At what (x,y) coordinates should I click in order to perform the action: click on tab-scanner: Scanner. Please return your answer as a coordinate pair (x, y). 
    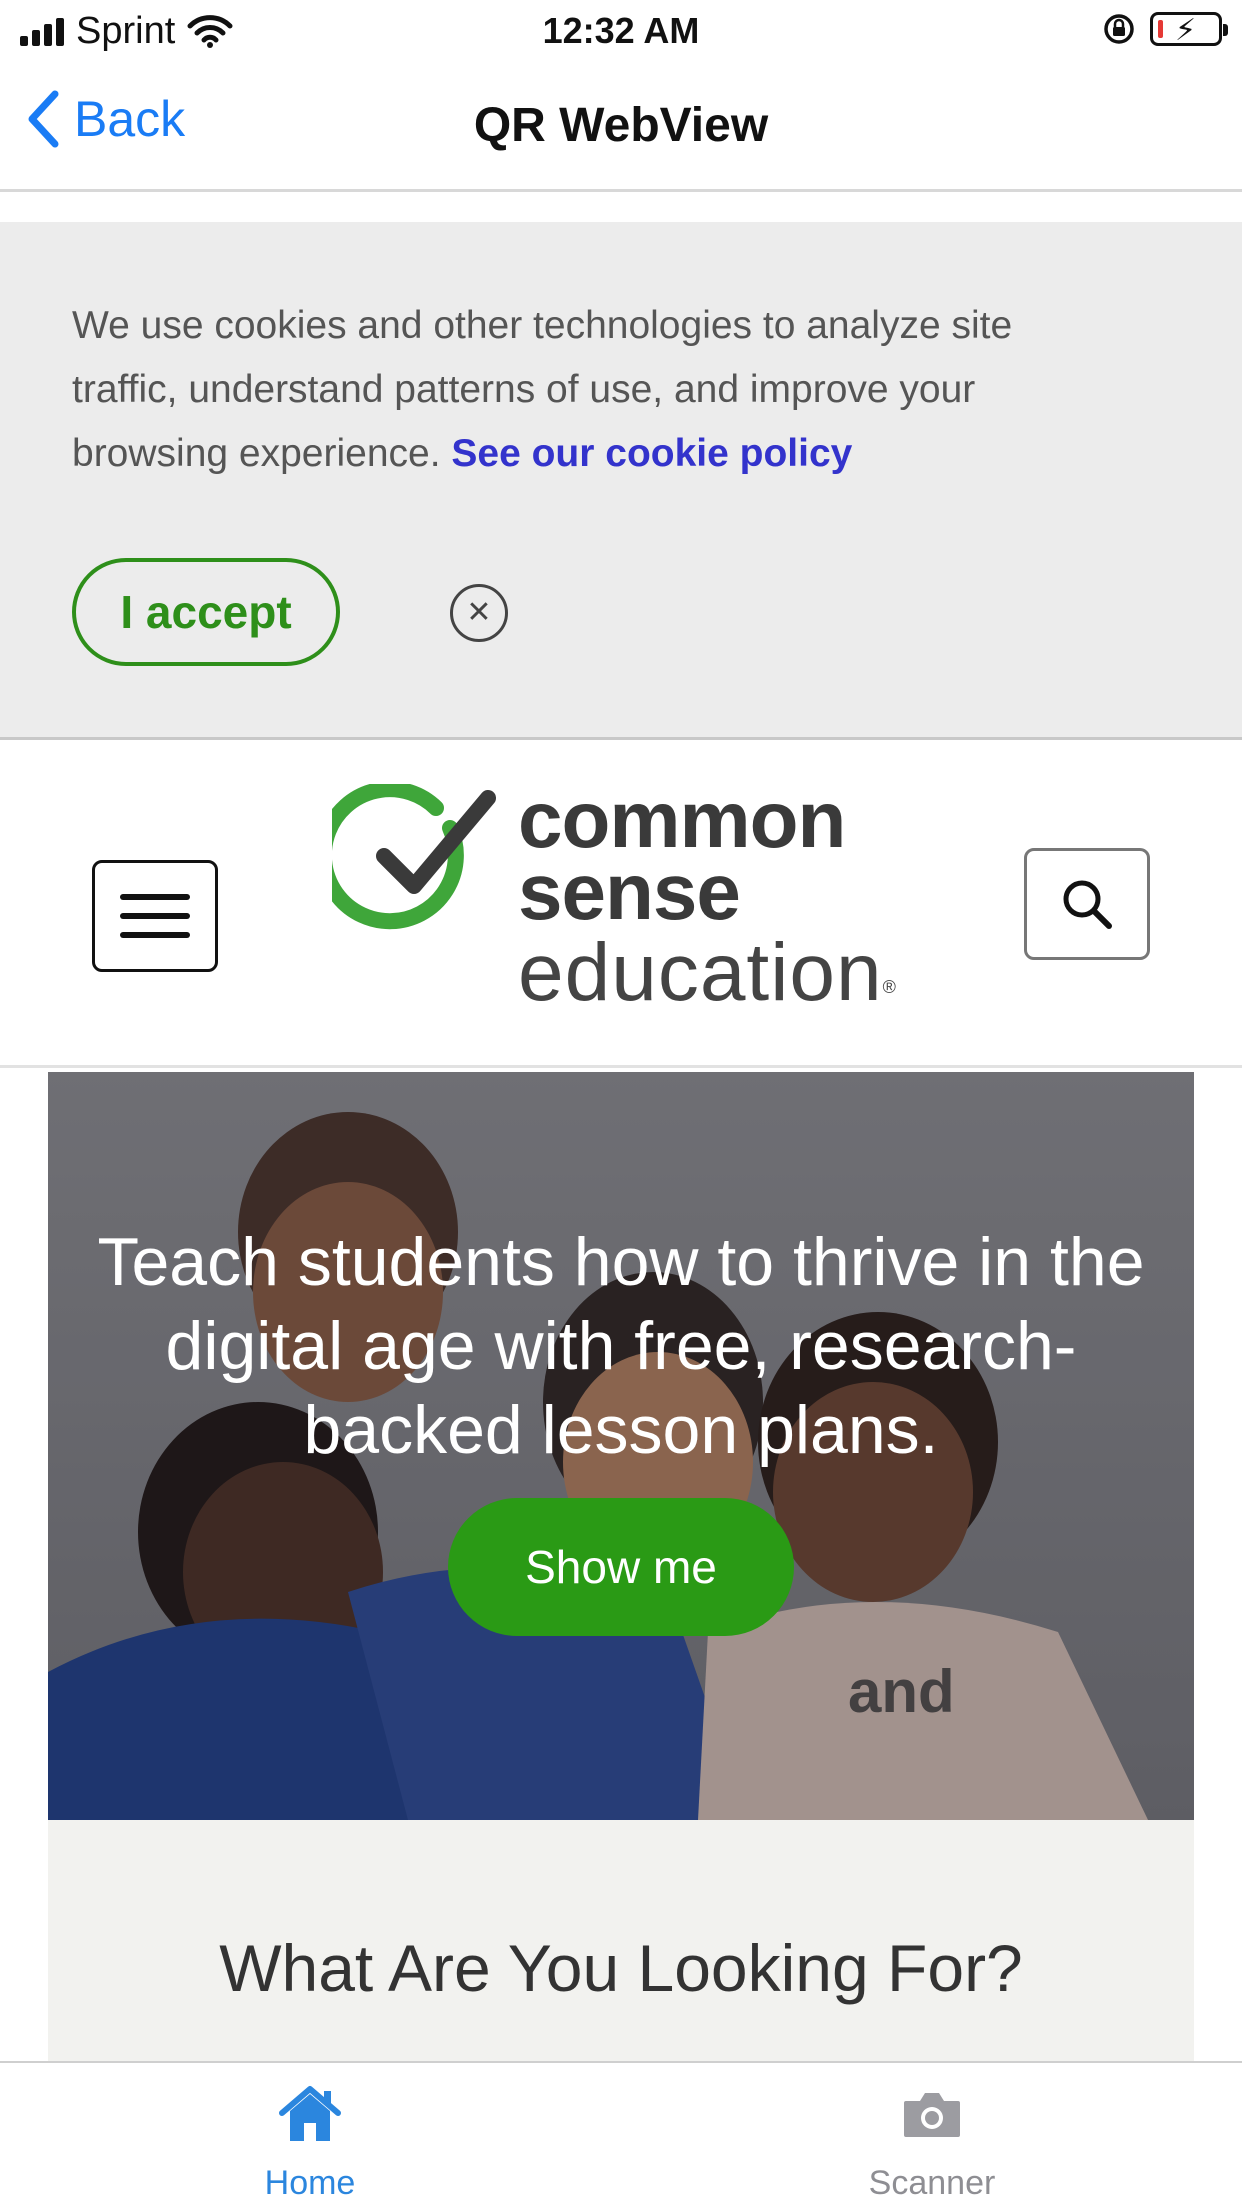
    Looking at the image, I should click on (932, 2143).